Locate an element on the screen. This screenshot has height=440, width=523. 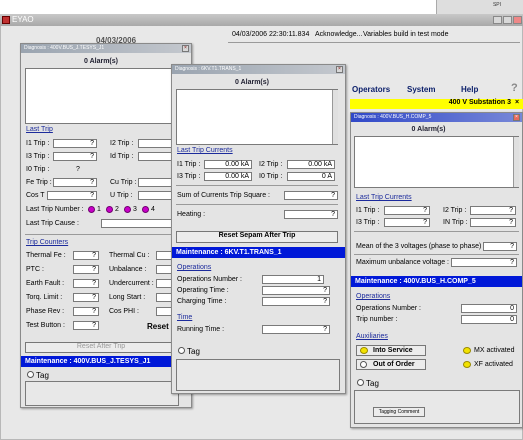
i2-trip-label: I2 Trip : is located at coordinates (455, 210).